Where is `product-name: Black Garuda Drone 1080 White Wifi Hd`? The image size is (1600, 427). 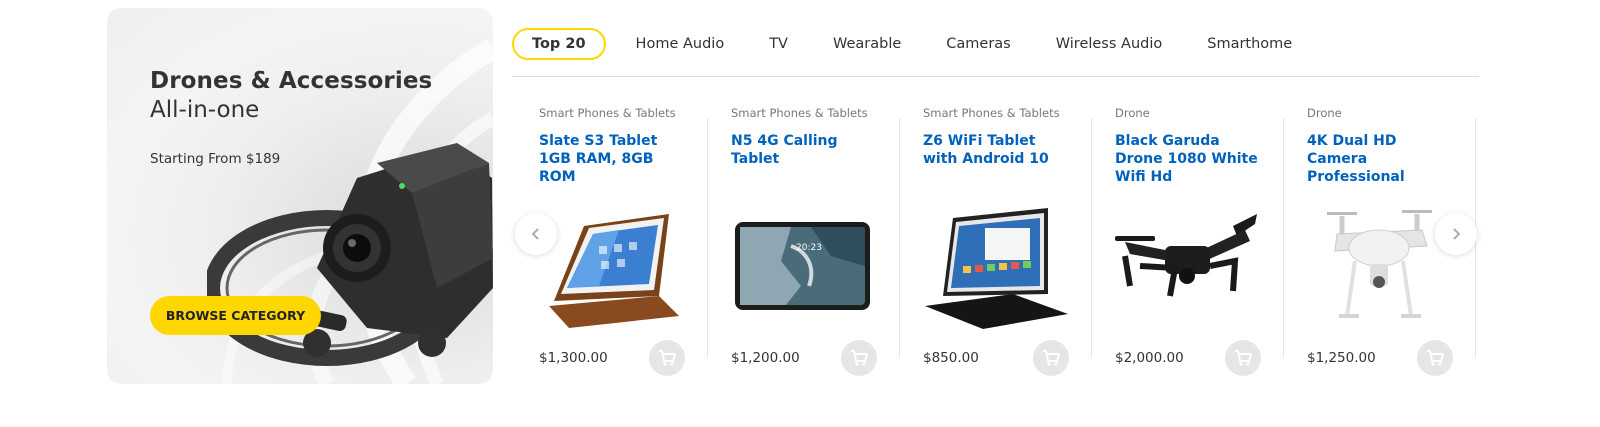 product-name: Black Garuda Drone 1080 White Wifi Hd is located at coordinates (1190, 159).